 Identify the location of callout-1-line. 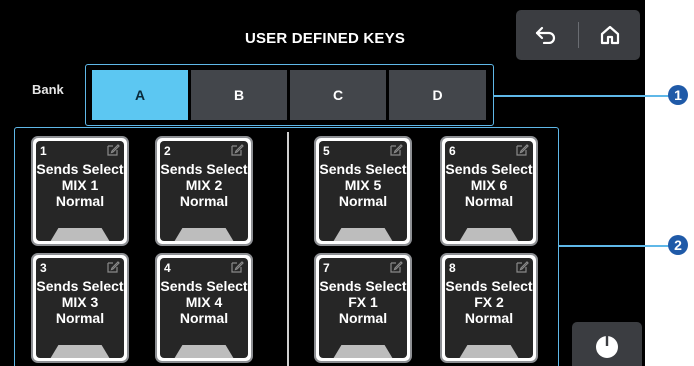
(582, 96).